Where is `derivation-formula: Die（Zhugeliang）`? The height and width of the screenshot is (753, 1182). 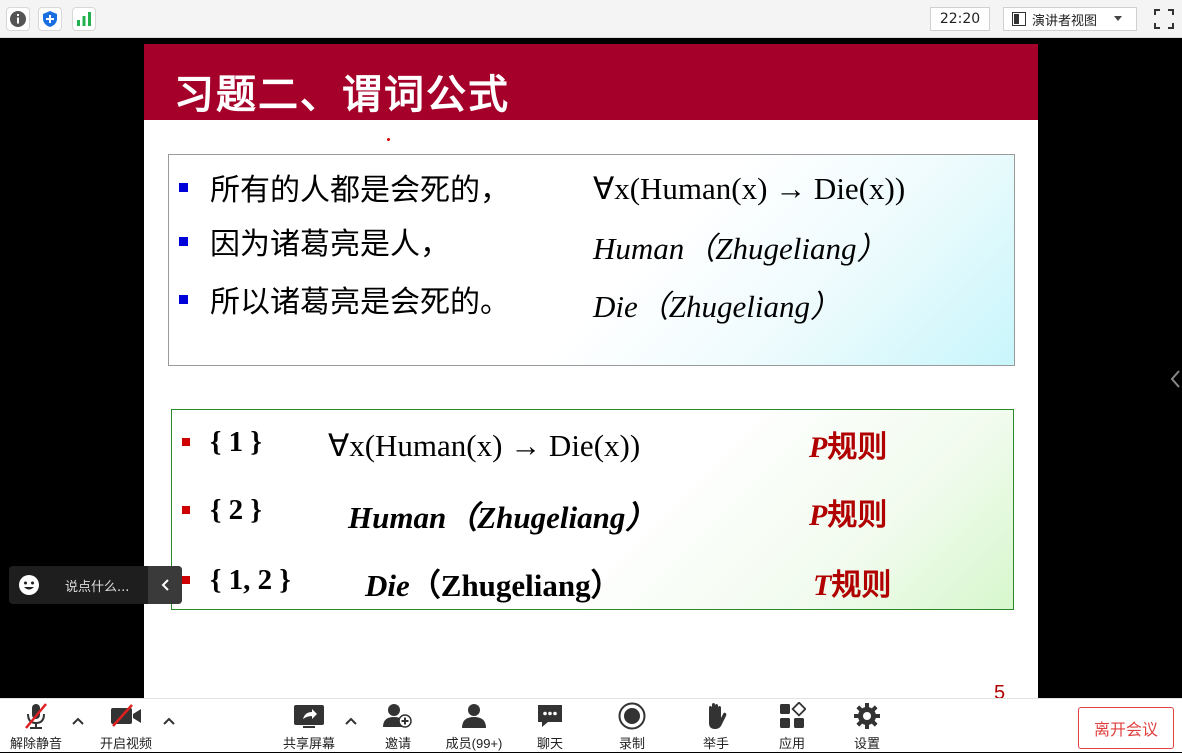 derivation-formula: Die（Zhugeliang） is located at coordinates (493, 585).